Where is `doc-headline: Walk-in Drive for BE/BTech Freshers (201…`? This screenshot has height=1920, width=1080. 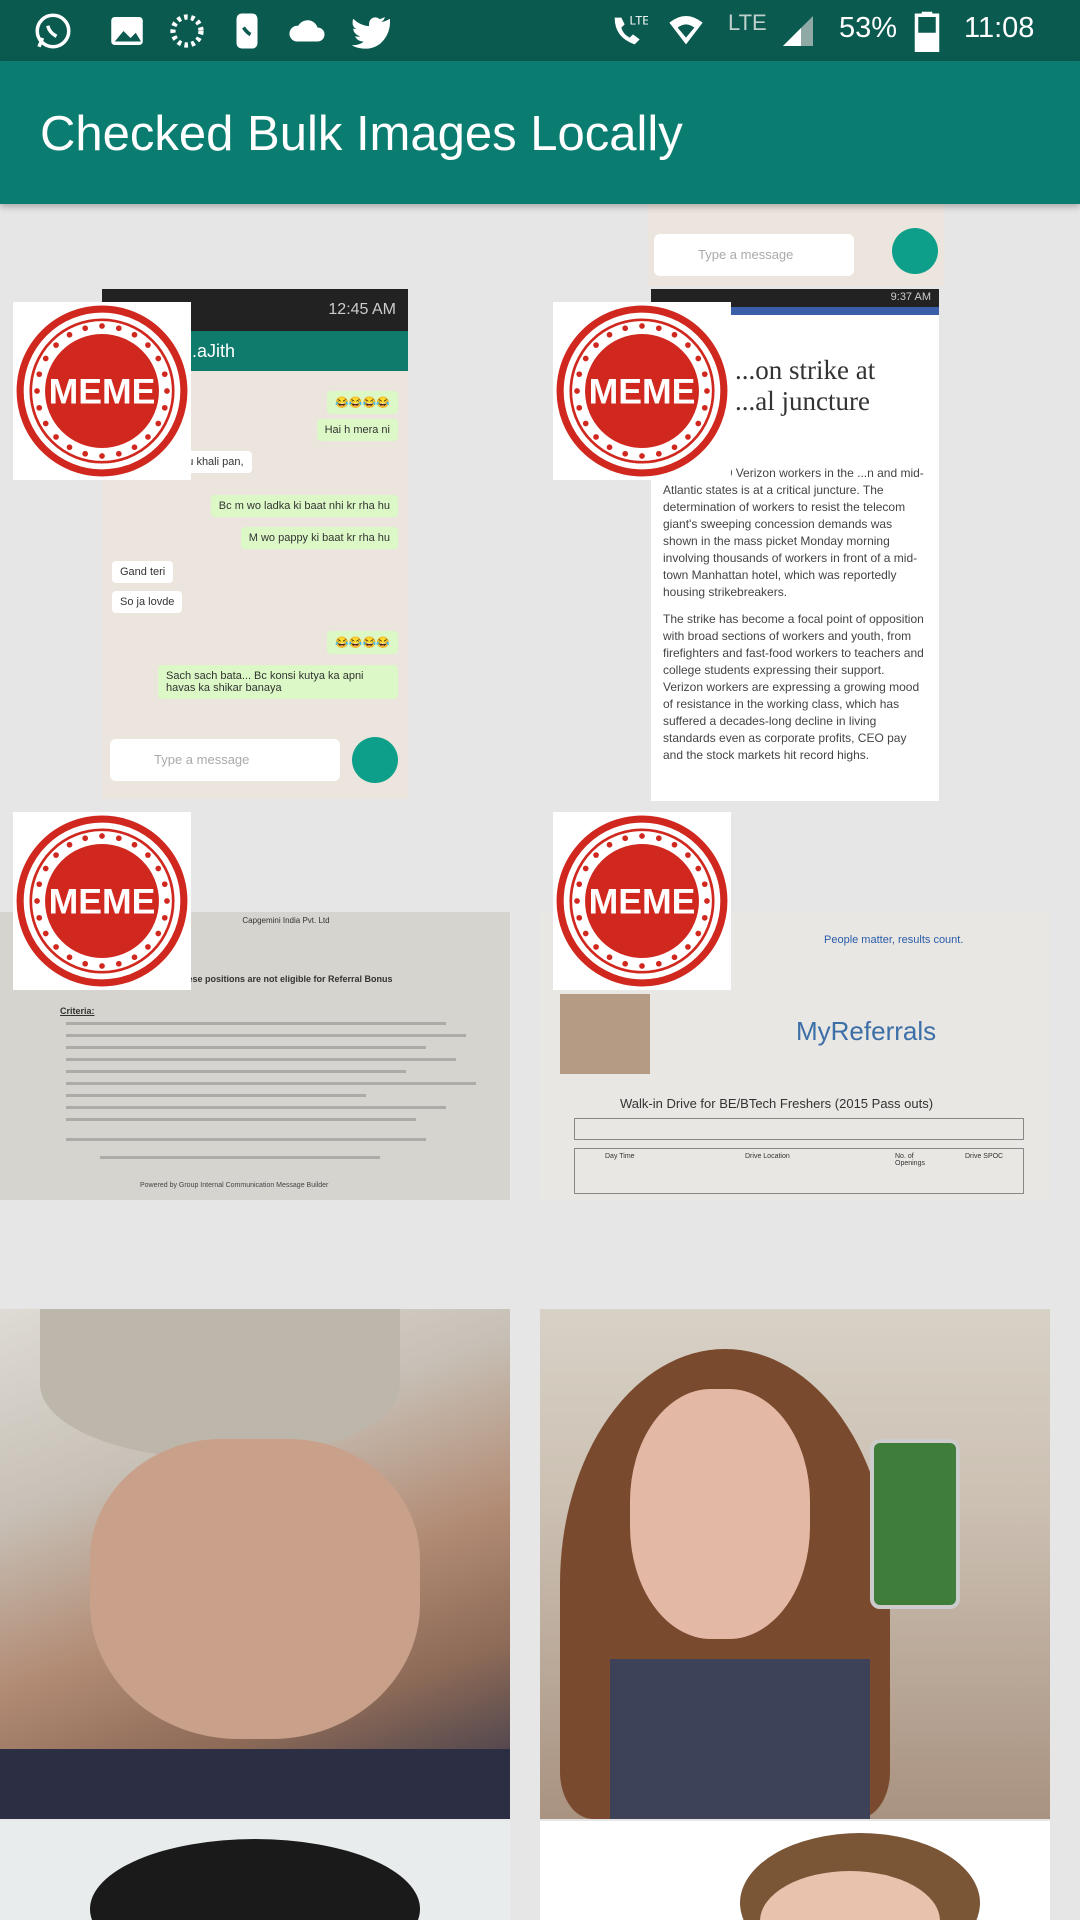
doc-headline: Walk-in Drive for BE/BTech Freshers (201… is located at coordinates (777, 1103).